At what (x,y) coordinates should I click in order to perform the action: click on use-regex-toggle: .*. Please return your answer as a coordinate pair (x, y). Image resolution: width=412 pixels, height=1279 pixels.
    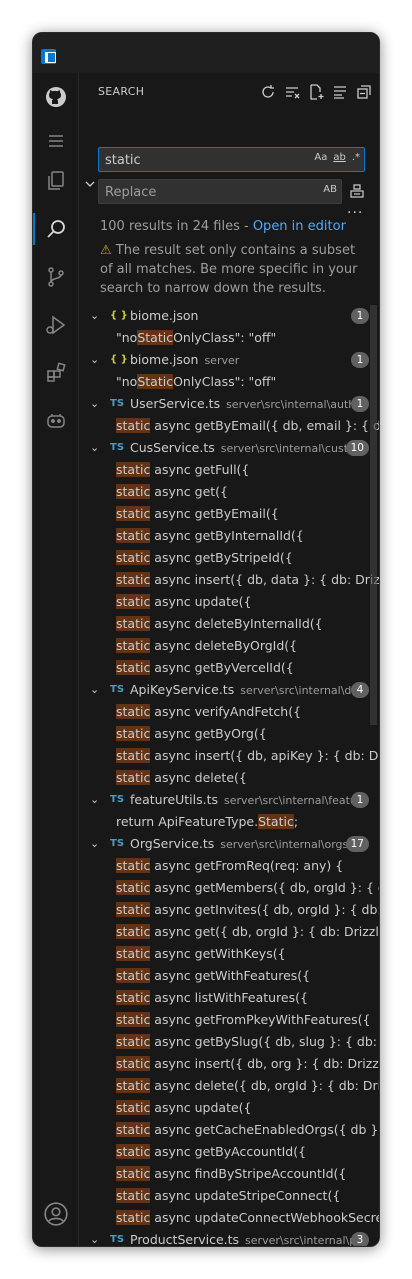
    Looking at the image, I should click on (356, 157).